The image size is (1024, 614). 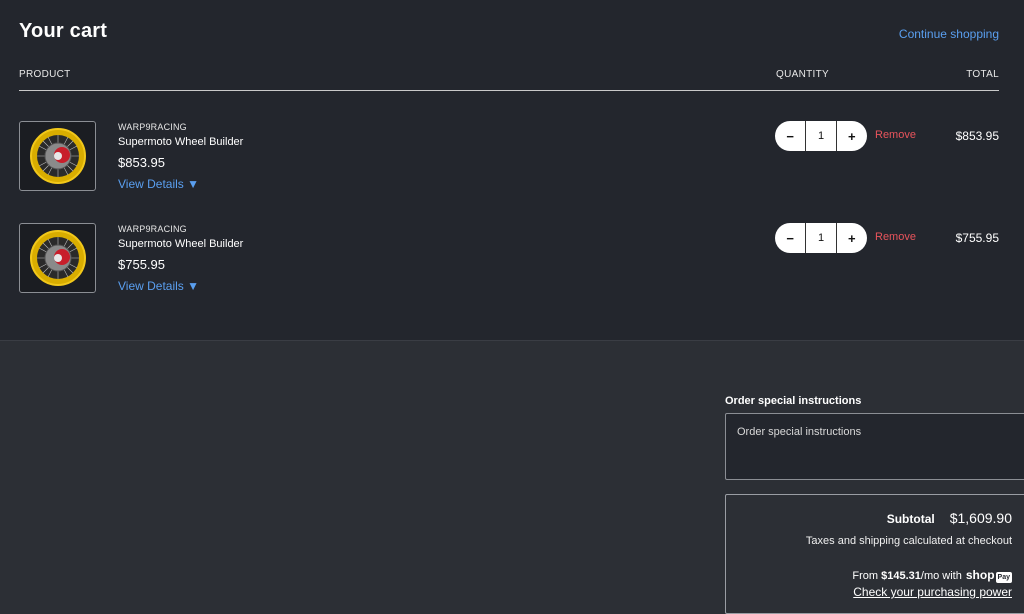 I want to click on installment-amount: $145.31, so click(x=901, y=575).